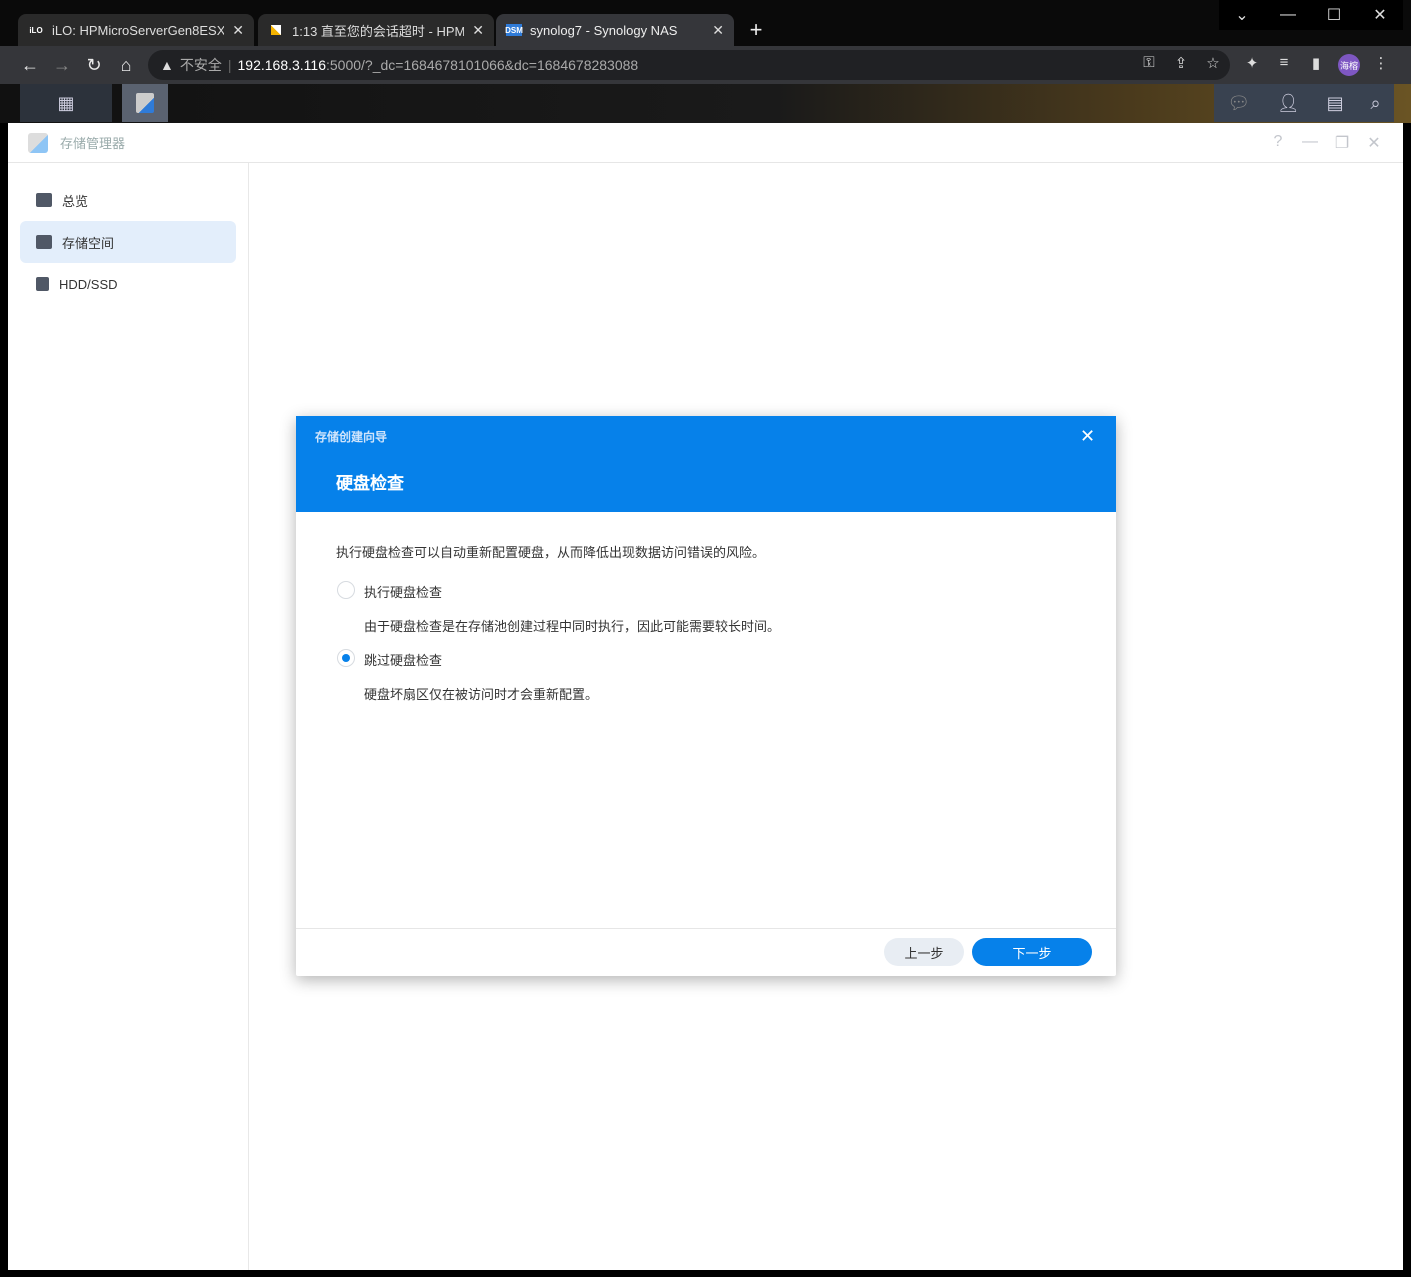 Image resolution: width=1411 pixels, height=1277 pixels. Describe the element at coordinates (1238, 103) in the screenshot. I see `chat-icon: 💬︎` at that location.